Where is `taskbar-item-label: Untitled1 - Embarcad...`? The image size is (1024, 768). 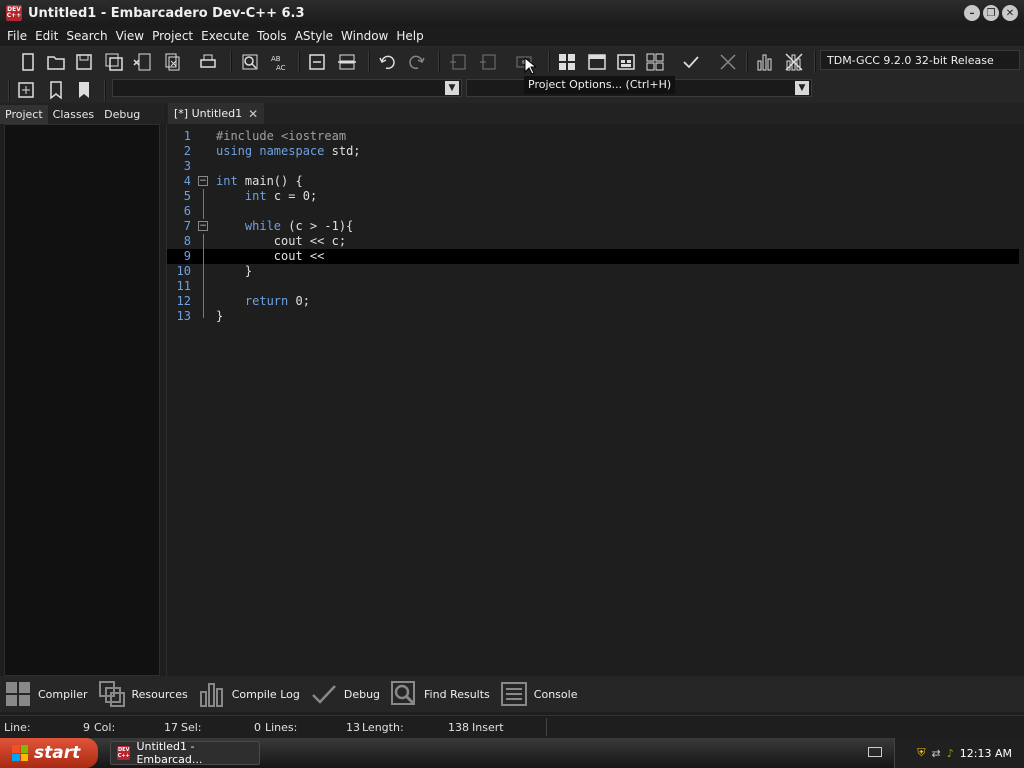
taskbar-item-label: Untitled1 - Embarcad... is located at coordinates (169, 753).